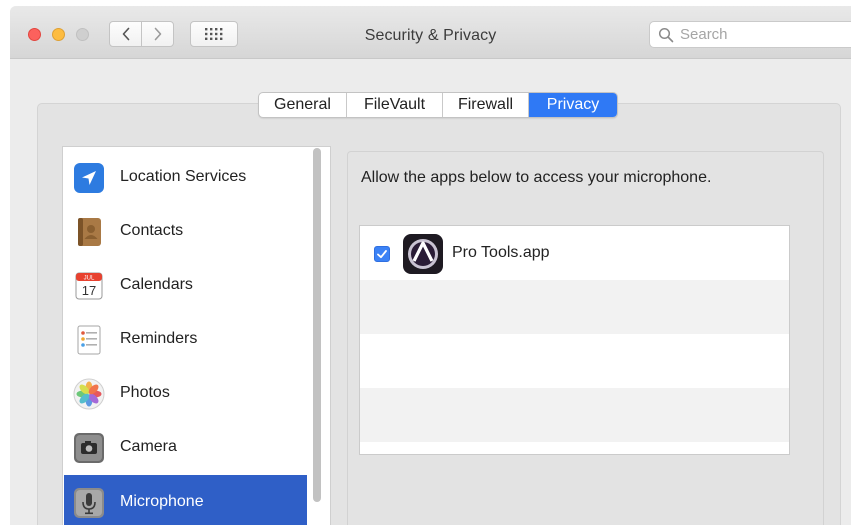  I want to click on sidebar-item-location-services: Location Services, so click(185, 178).